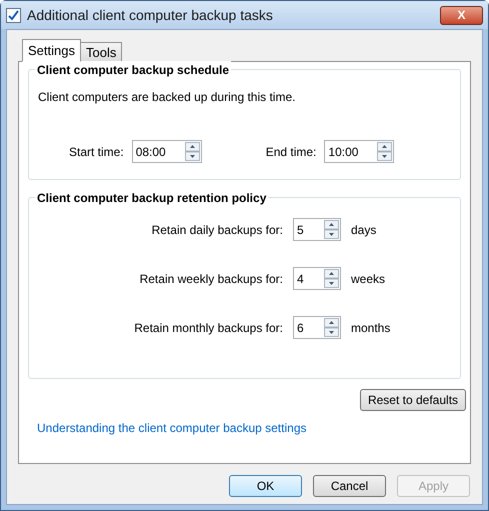 The height and width of the screenshot is (511, 489). What do you see at coordinates (291, 152) in the screenshot?
I see `field-label: End time:` at bounding box center [291, 152].